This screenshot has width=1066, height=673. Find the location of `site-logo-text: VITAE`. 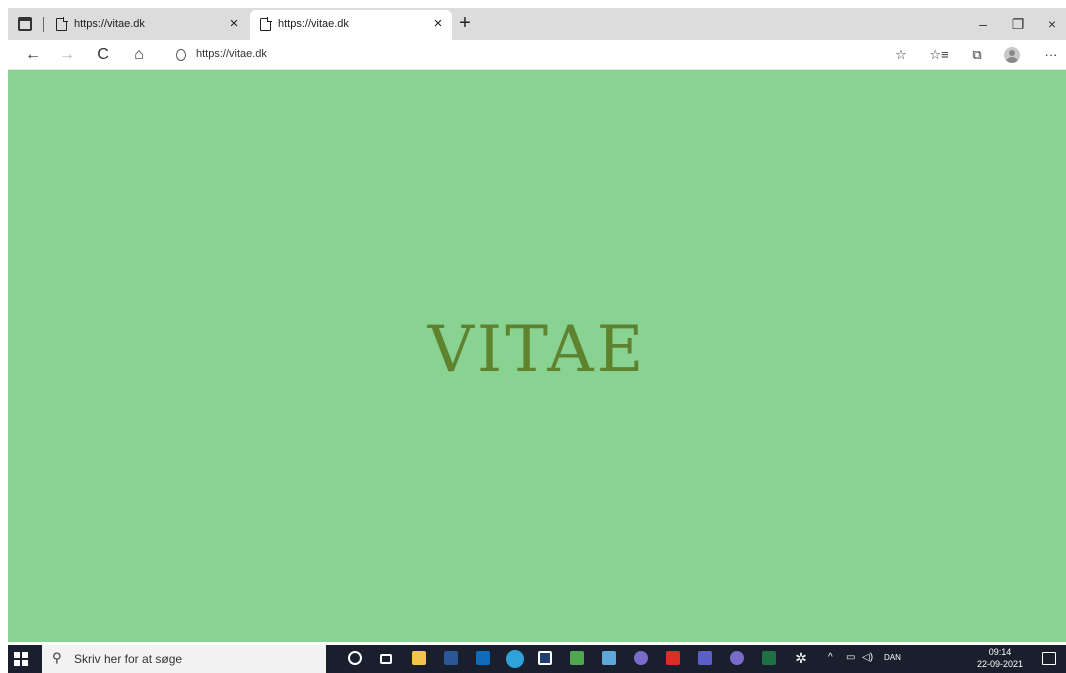

site-logo-text: VITAE is located at coordinates (537, 350).